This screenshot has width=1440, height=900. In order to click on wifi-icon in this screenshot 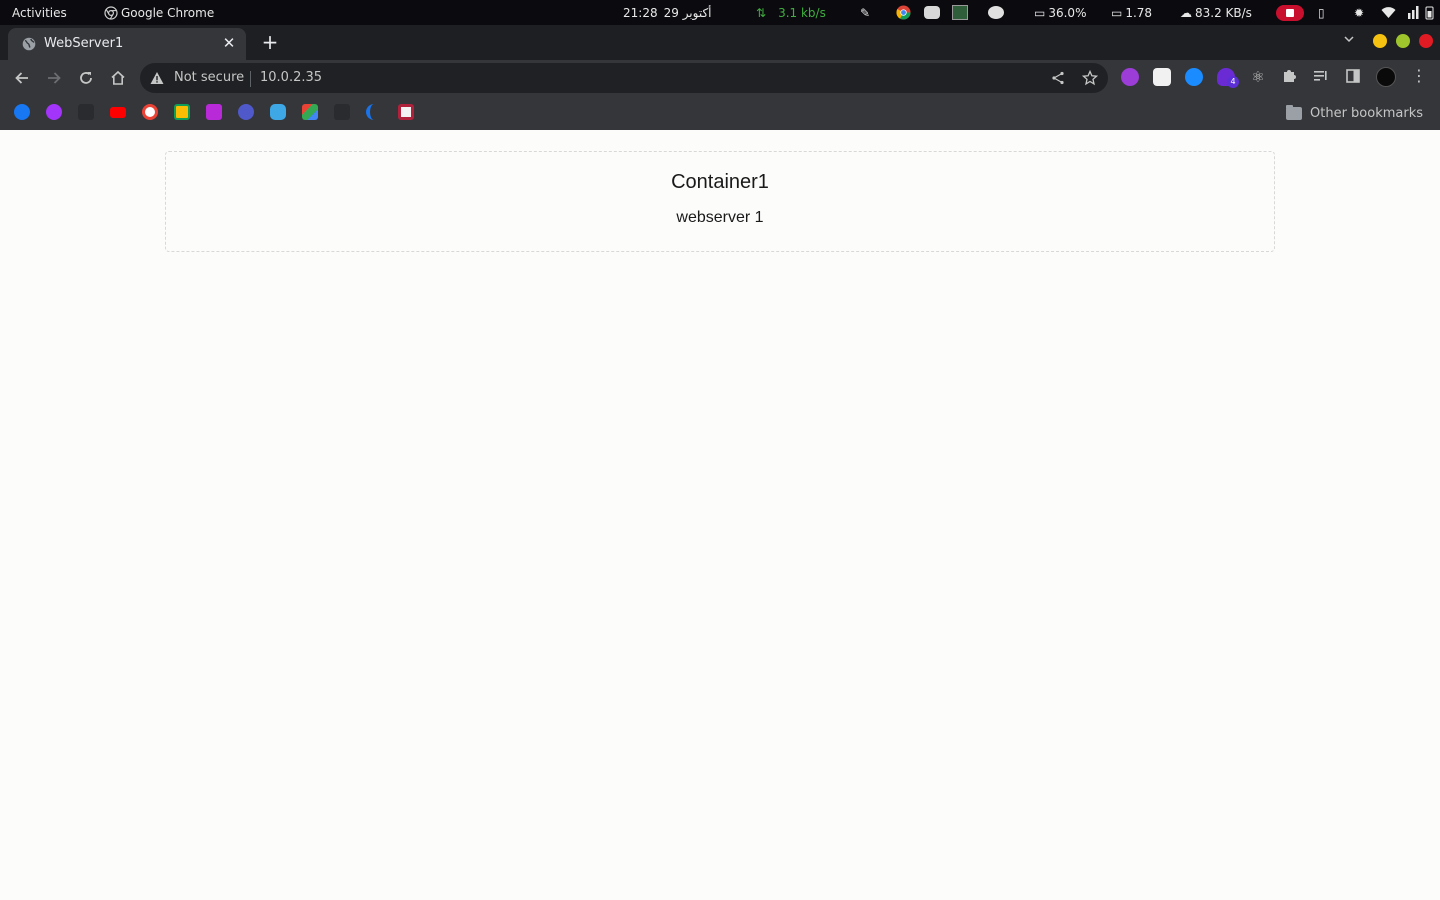, I will do `click(1388, 12)`.